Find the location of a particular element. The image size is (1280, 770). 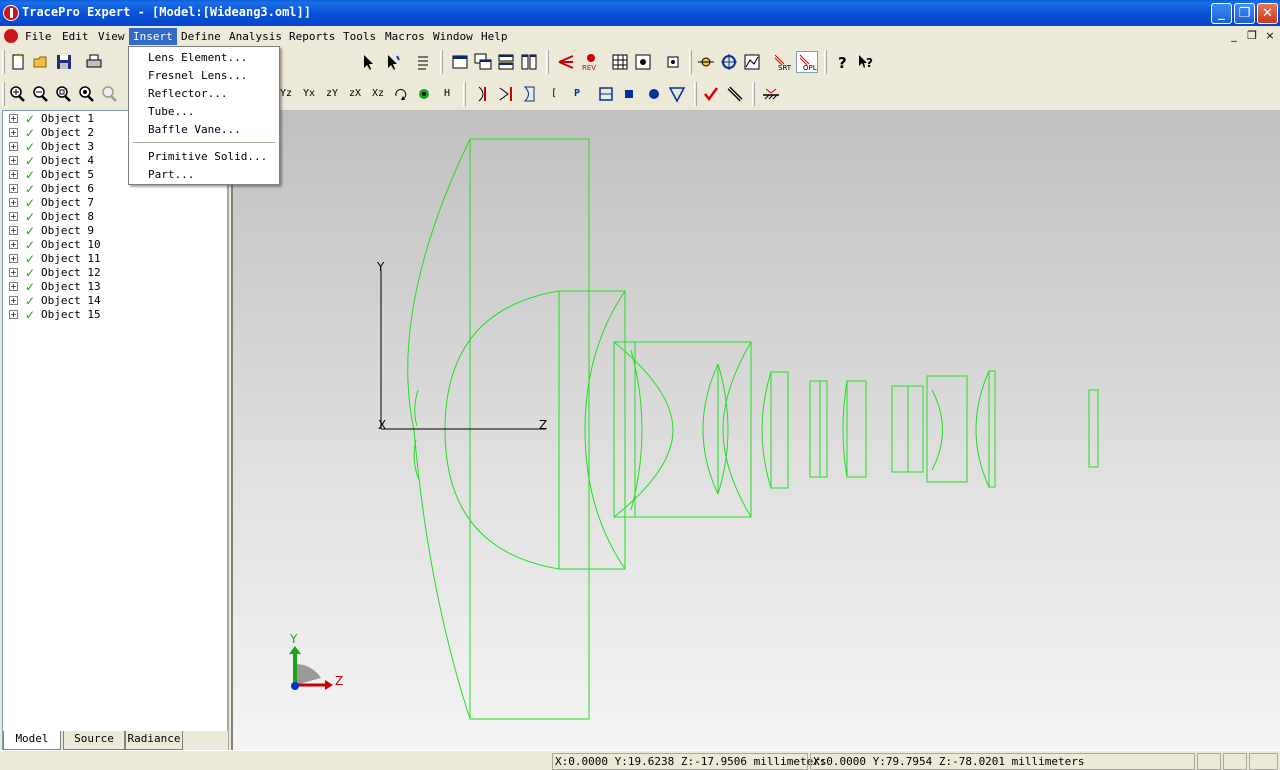

mirror-icon is located at coordinates (506, 94).